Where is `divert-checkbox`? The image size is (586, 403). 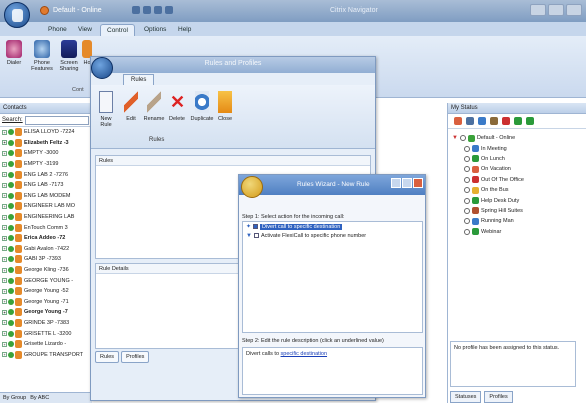 divert-checkbox is located at coordinates (256, 226).